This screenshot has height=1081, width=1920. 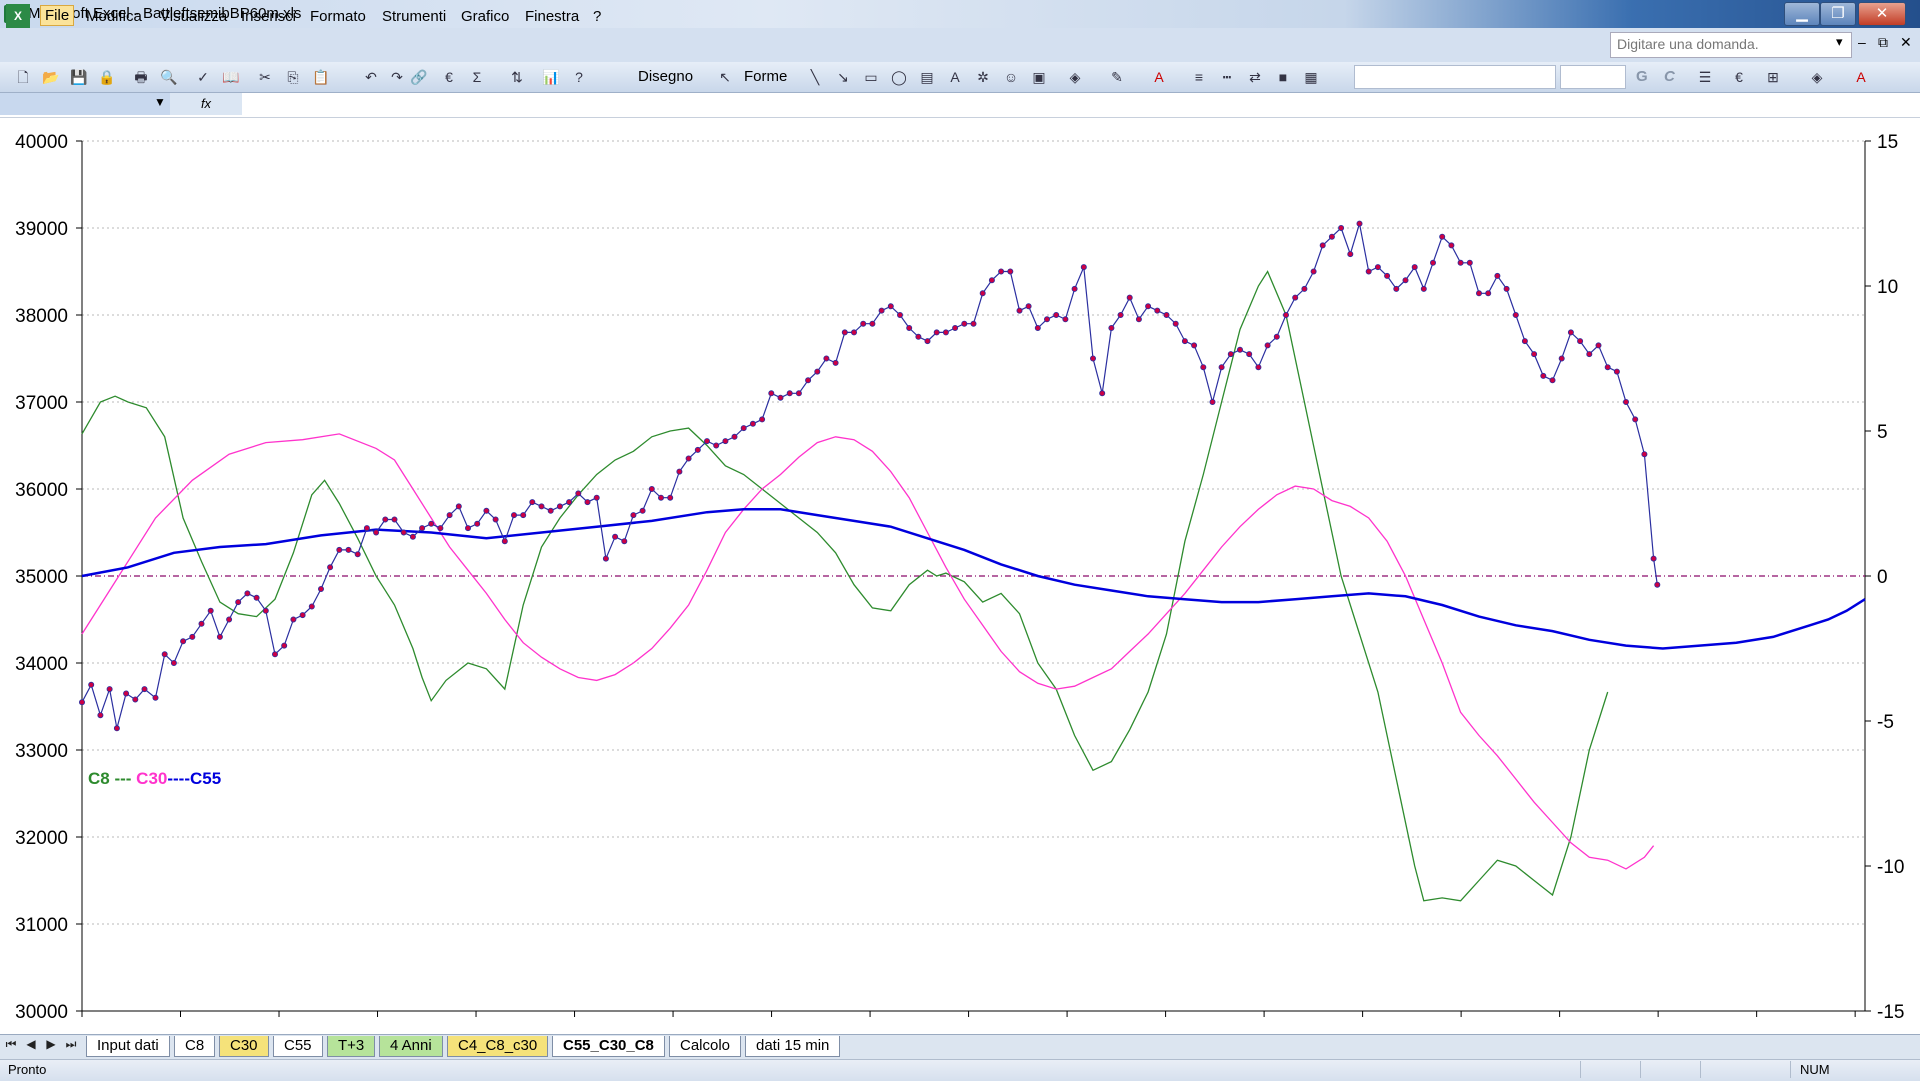 I want to click on doc-close-button: ✕, so click(x=1906, y=42).